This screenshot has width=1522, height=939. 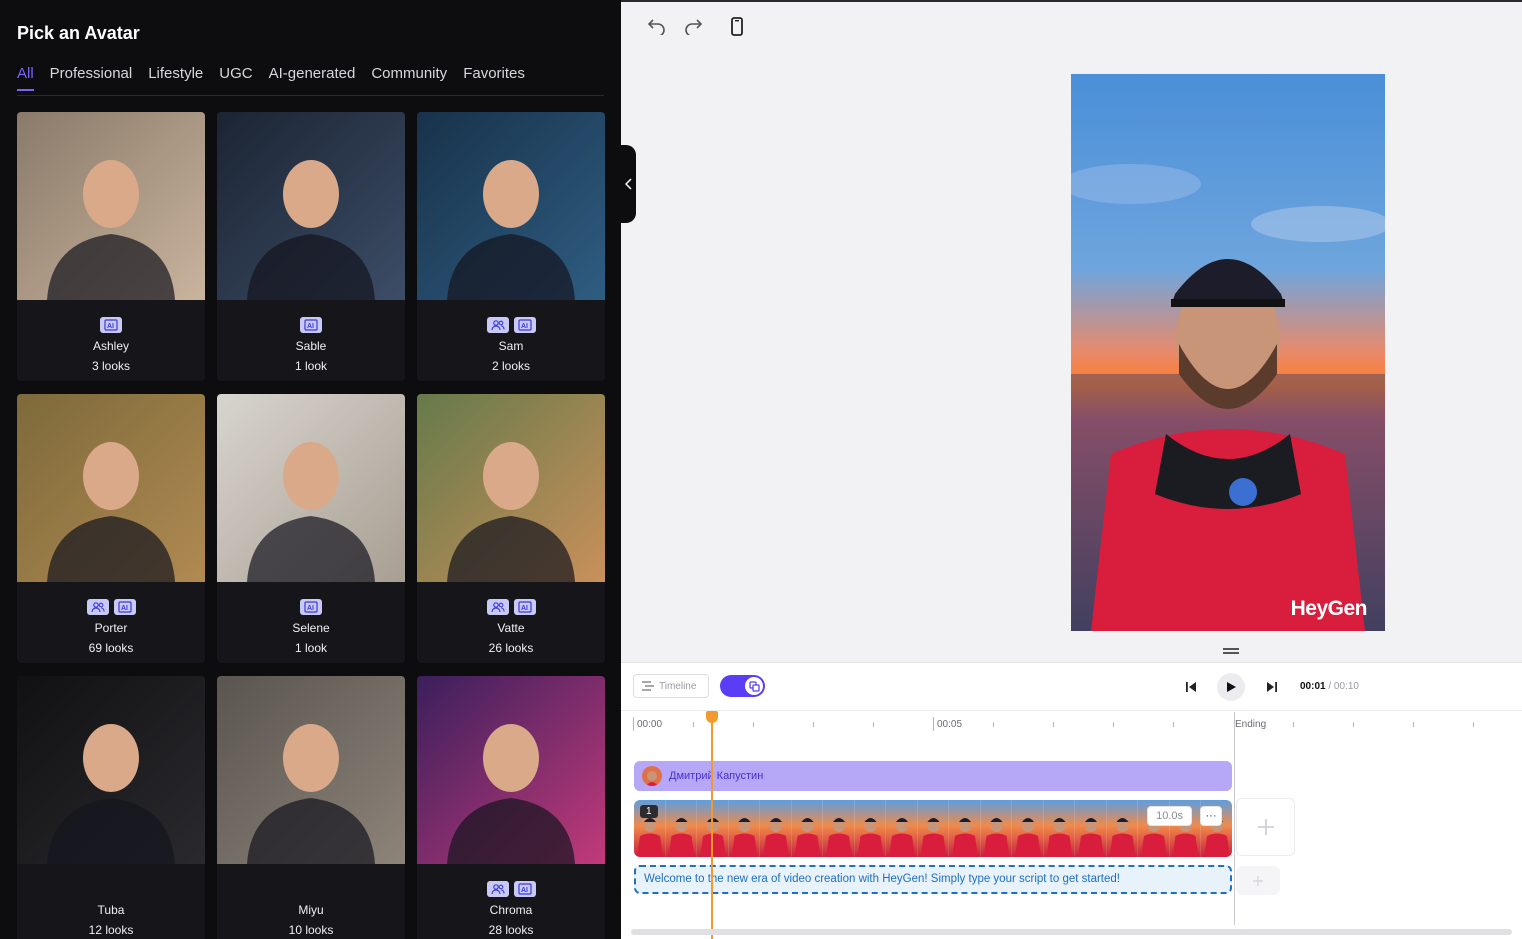 What do you see at coordinates (311, 910) in the screenshot?
I see `avatar-name: Miyu` at bounding box center [311, 910].